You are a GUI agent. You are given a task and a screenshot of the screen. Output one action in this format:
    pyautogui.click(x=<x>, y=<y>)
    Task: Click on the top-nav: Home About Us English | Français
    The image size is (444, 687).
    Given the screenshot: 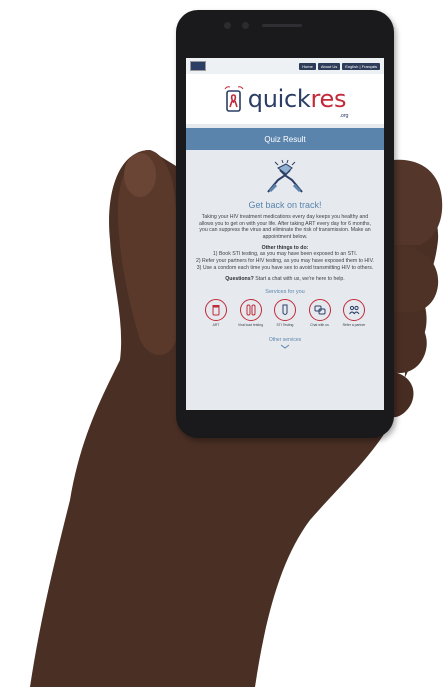 What is the action you would take?
    pyautogui.click(x=339, y=66)
    